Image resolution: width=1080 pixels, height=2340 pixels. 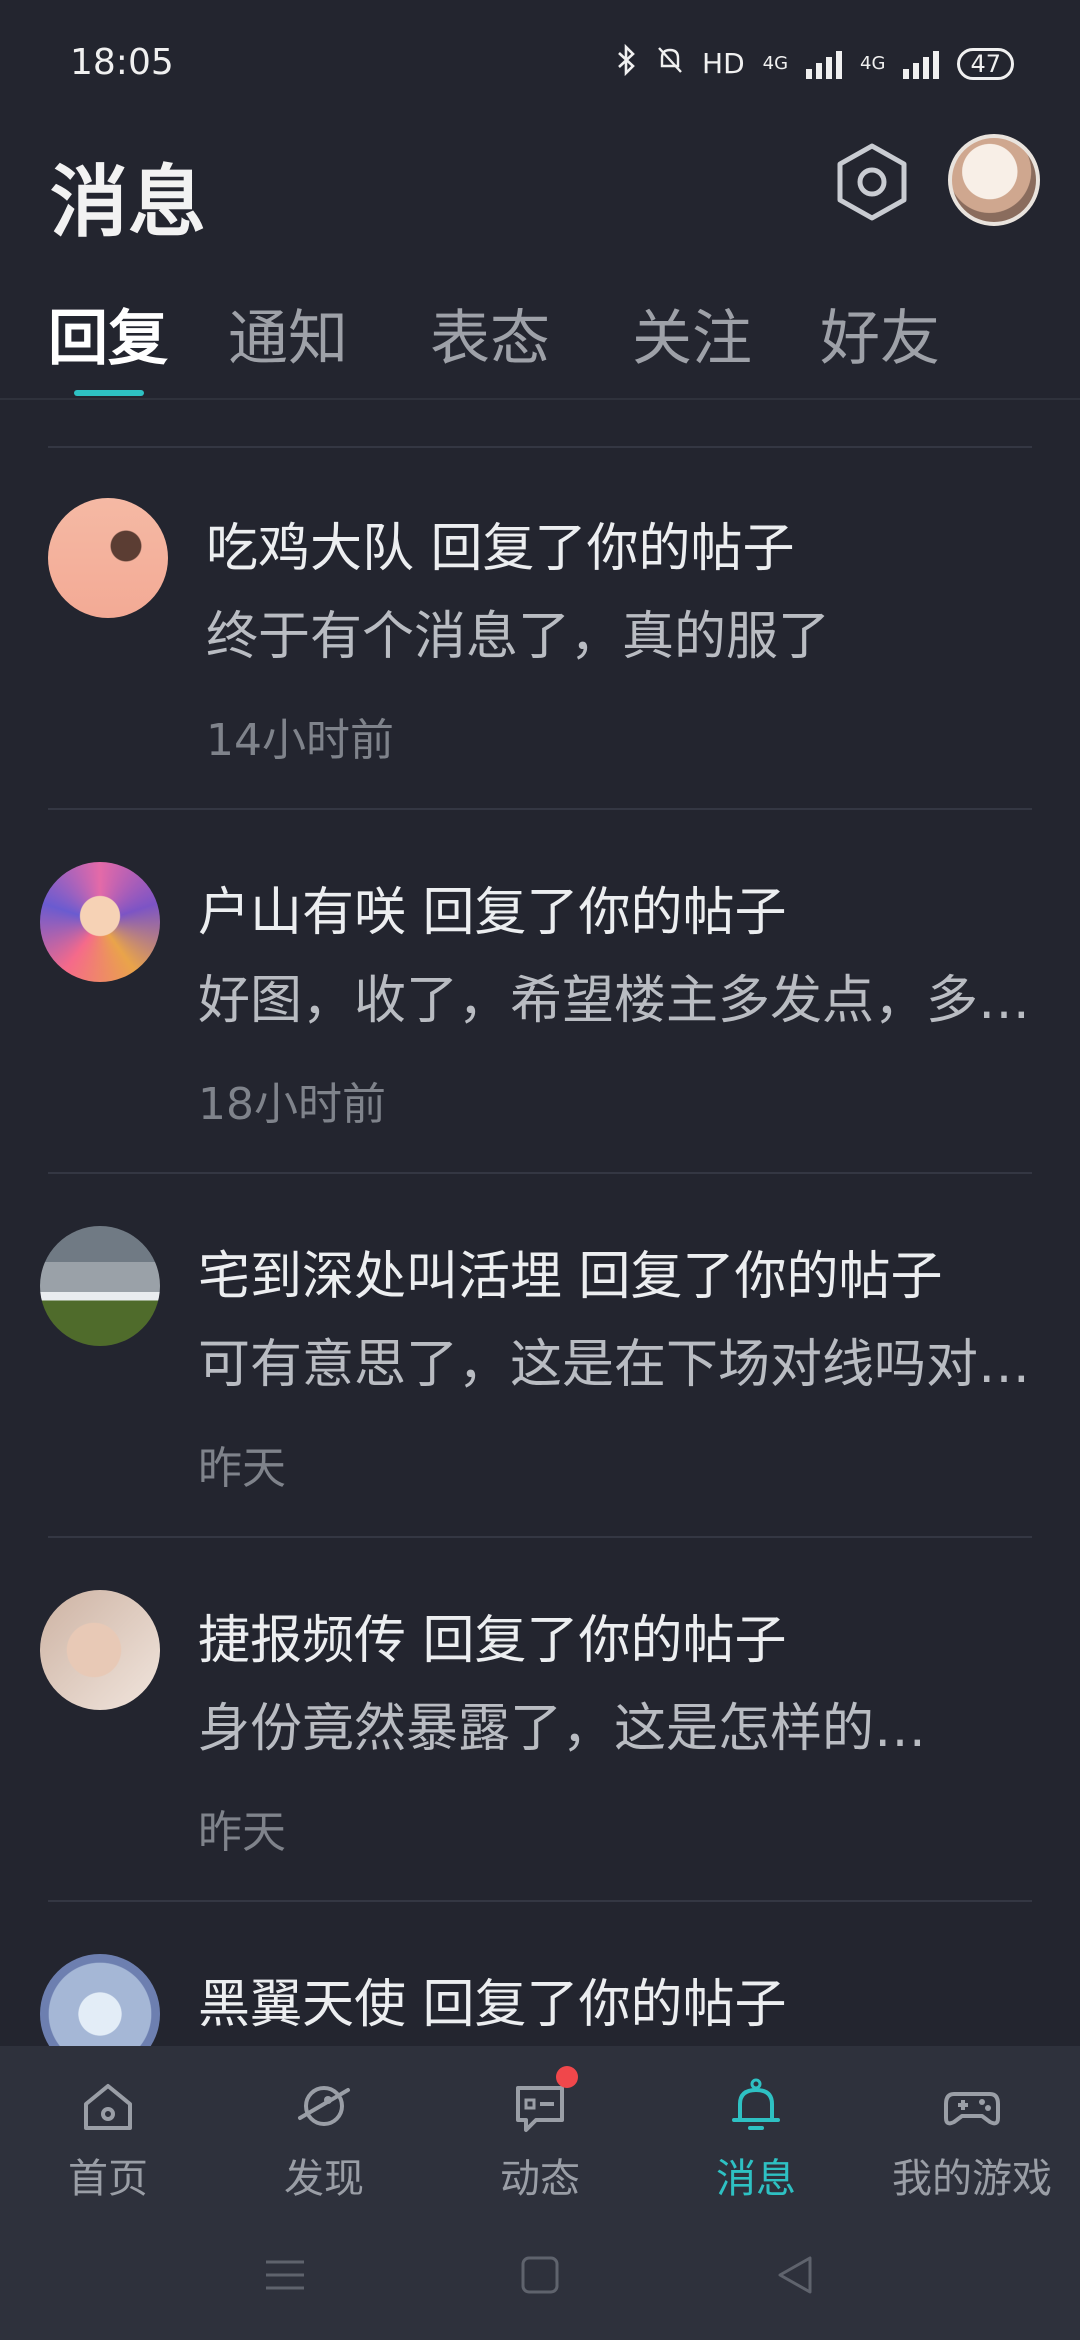 What do you see at coordinates (122, 62) in the screenshot?
I see `status-time: 18:05` at bounding box center [122, 62].